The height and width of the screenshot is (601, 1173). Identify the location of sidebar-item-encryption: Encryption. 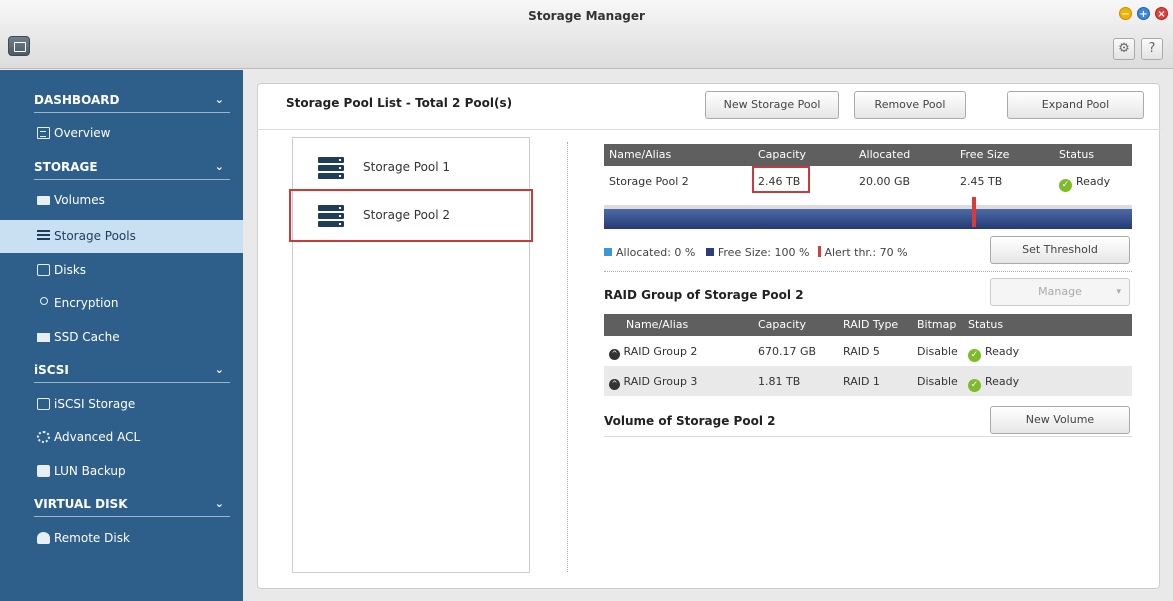
(121, 303).